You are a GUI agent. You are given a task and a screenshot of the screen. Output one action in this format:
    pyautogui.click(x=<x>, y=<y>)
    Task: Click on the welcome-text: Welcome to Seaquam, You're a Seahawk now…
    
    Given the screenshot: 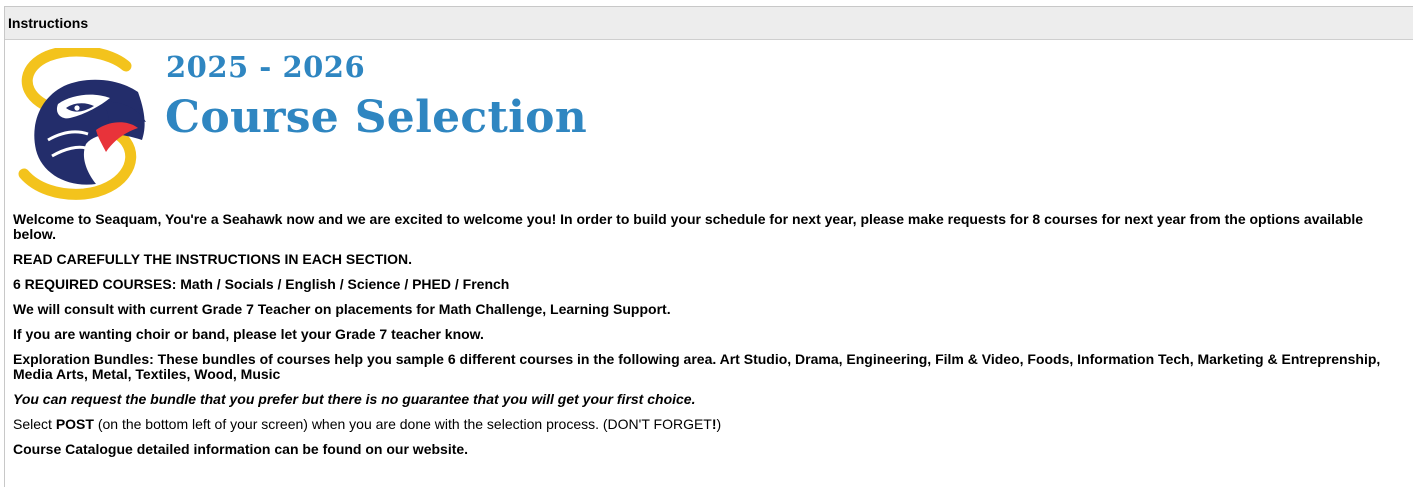 What is the action you would take?
    pyautogui.click(x=688, y=226)
    